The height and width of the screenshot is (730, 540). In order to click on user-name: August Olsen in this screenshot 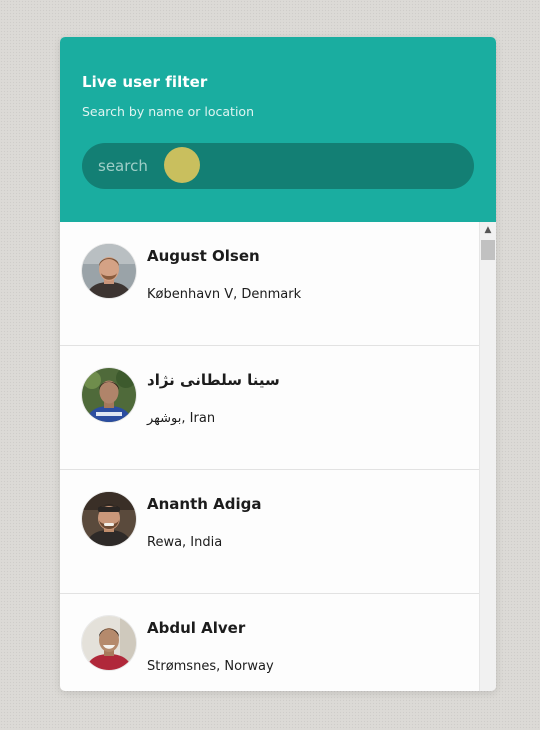, I will do `click(203, 256)`.